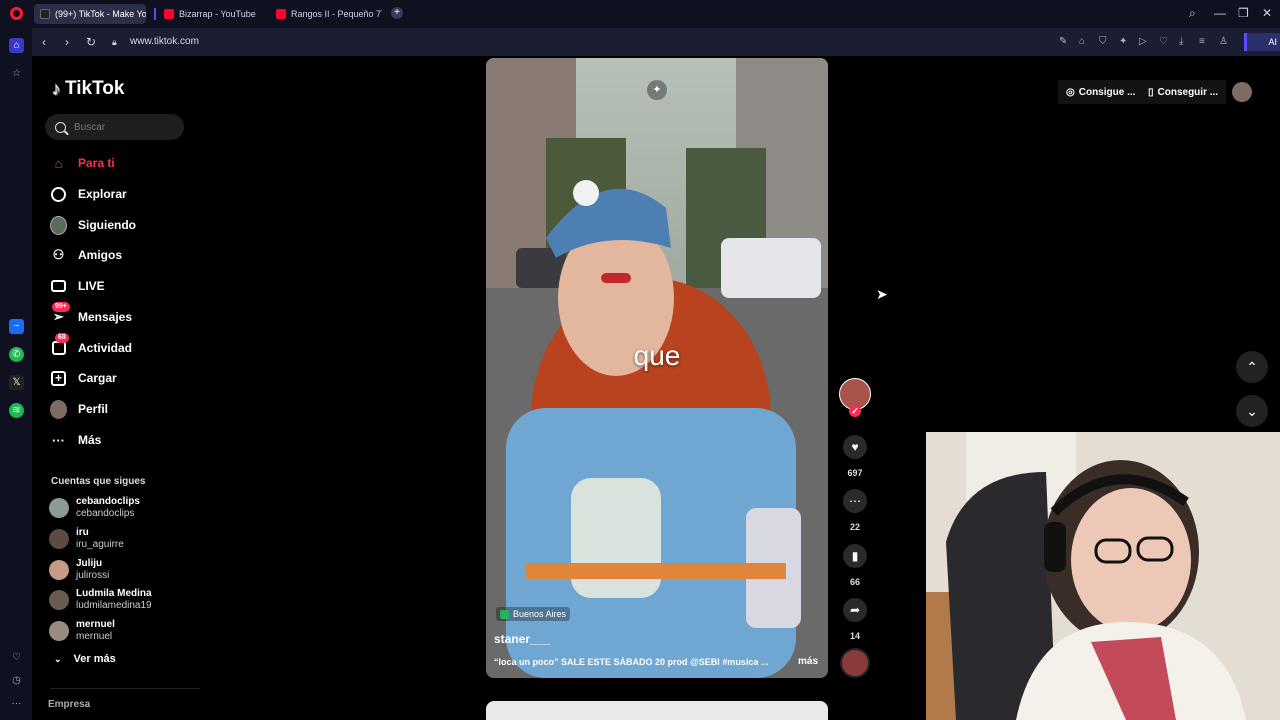 This screenshot has width=1280, height=720. What do you see at coordinates (1082, 41) in the screenshot?
I see `camera-icon: ⌂` at bounding box center [1082, 41].